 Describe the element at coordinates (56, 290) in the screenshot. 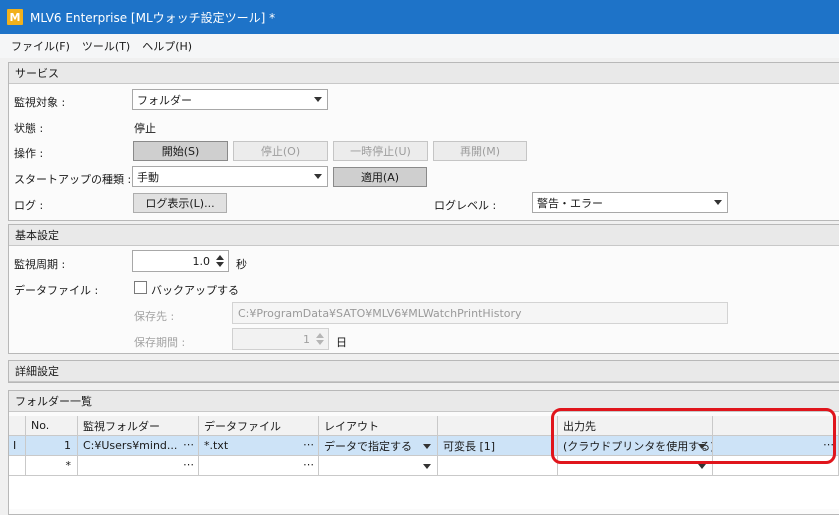

I see `data-file-label: データファイル :` at that location.